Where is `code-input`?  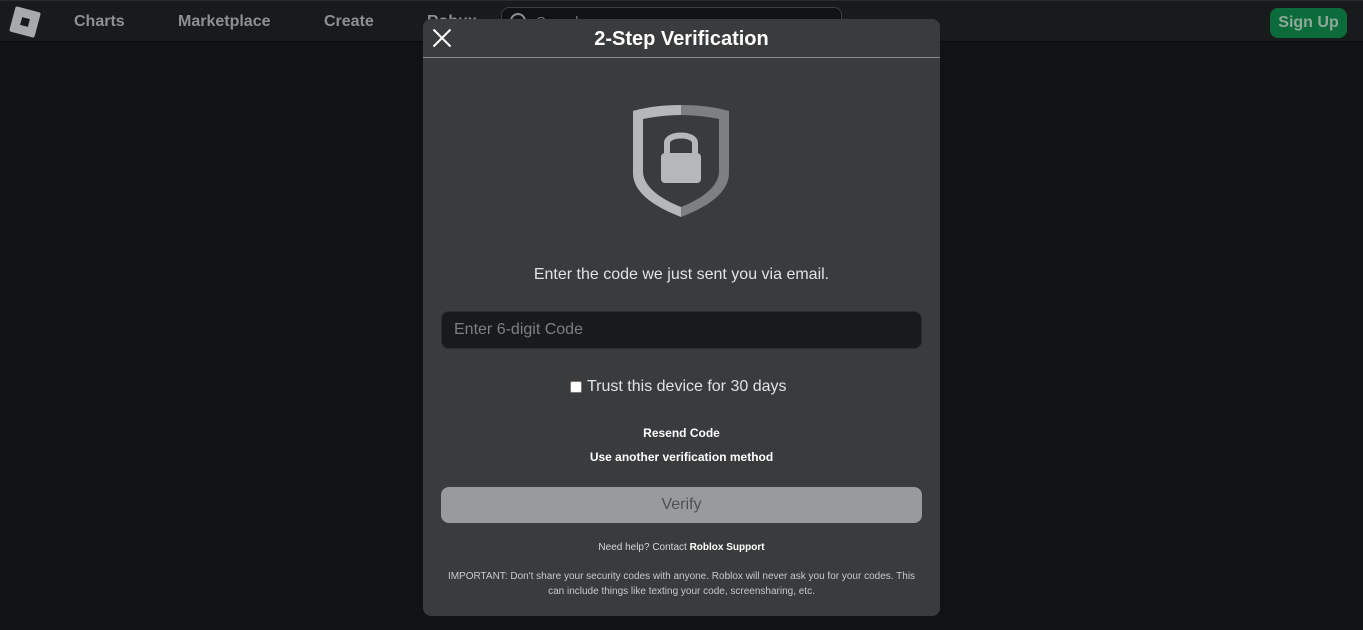 code-input is located at coordinates (681, 330).